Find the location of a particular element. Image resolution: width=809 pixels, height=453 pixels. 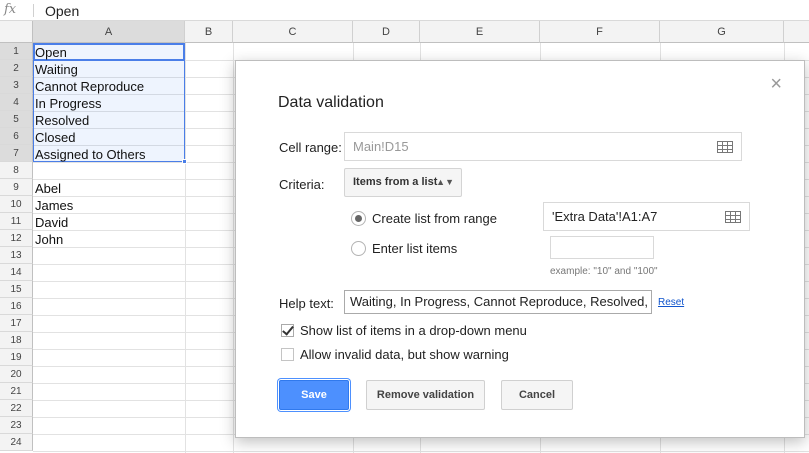

cell-a12: John is located at coordinates (49, 239).